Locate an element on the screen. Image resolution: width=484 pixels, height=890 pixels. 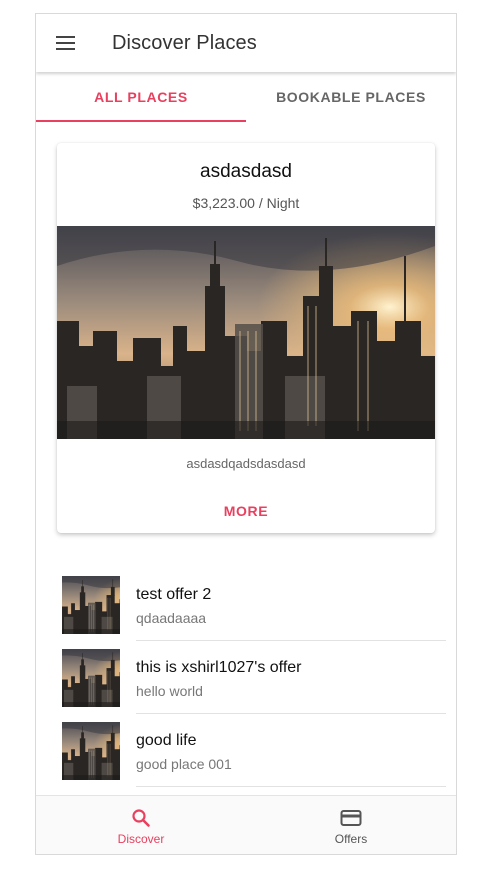
place-subtitle: qdaadaaaa is located at coordinates (171, 618).